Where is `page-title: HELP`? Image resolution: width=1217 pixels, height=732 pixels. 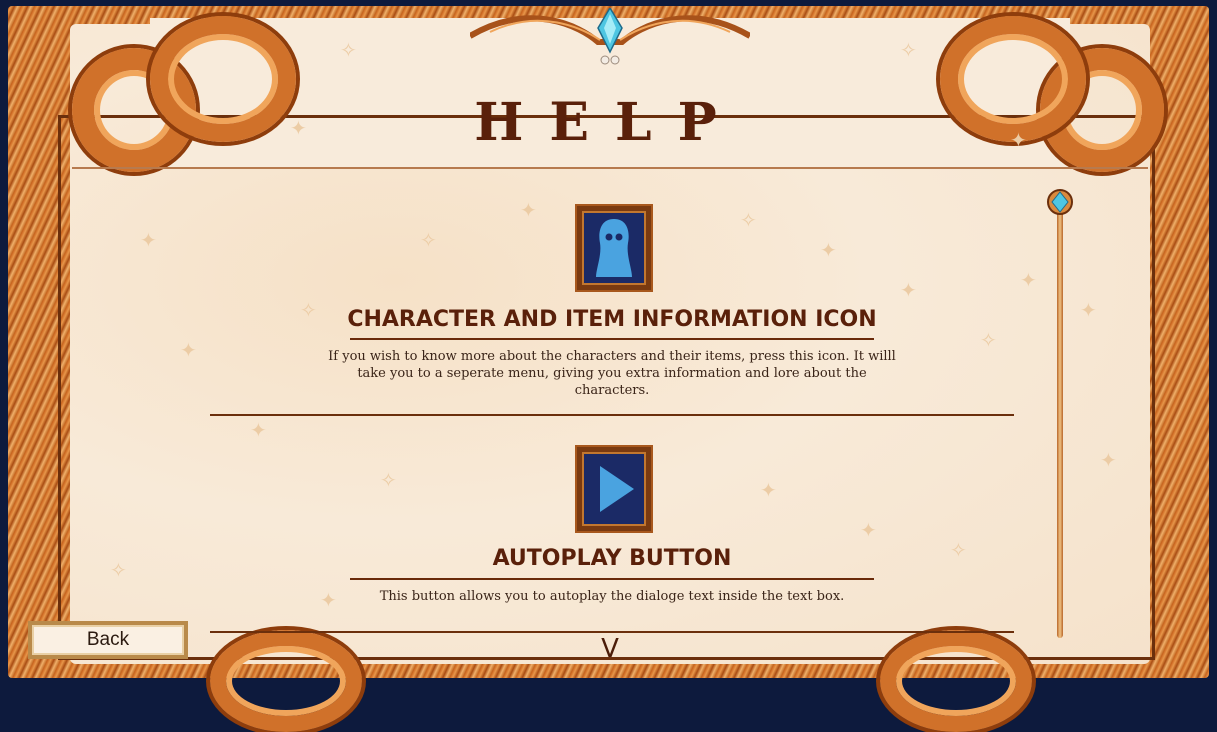
page-title: HELP is located at coordinates (608, 122).